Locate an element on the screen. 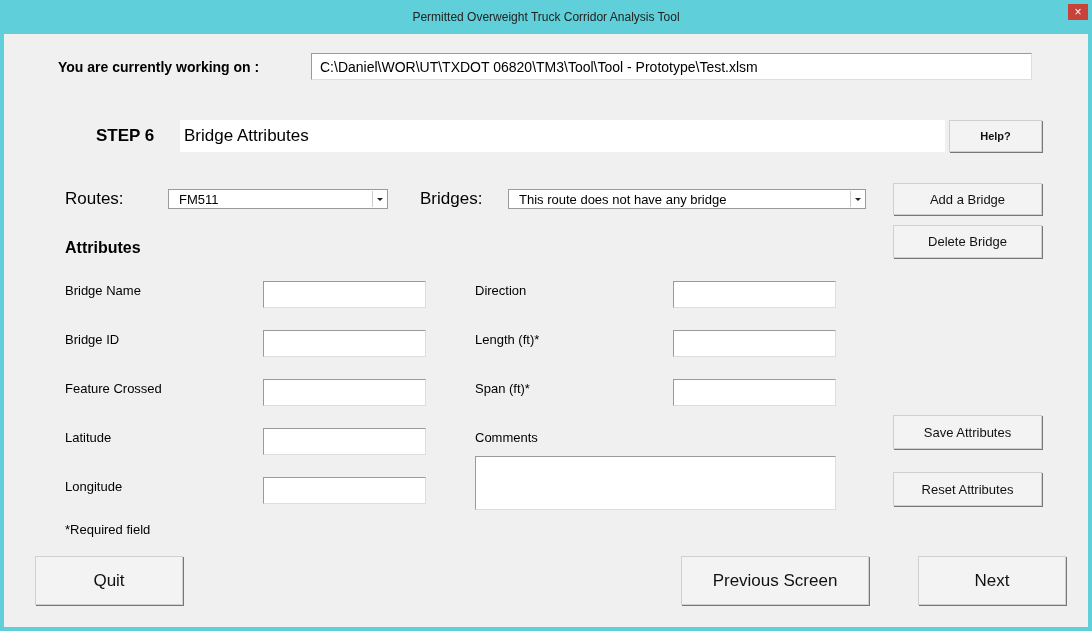 The image size is (1092, 631). help-button: Help? is located at coordinates (995, 136).